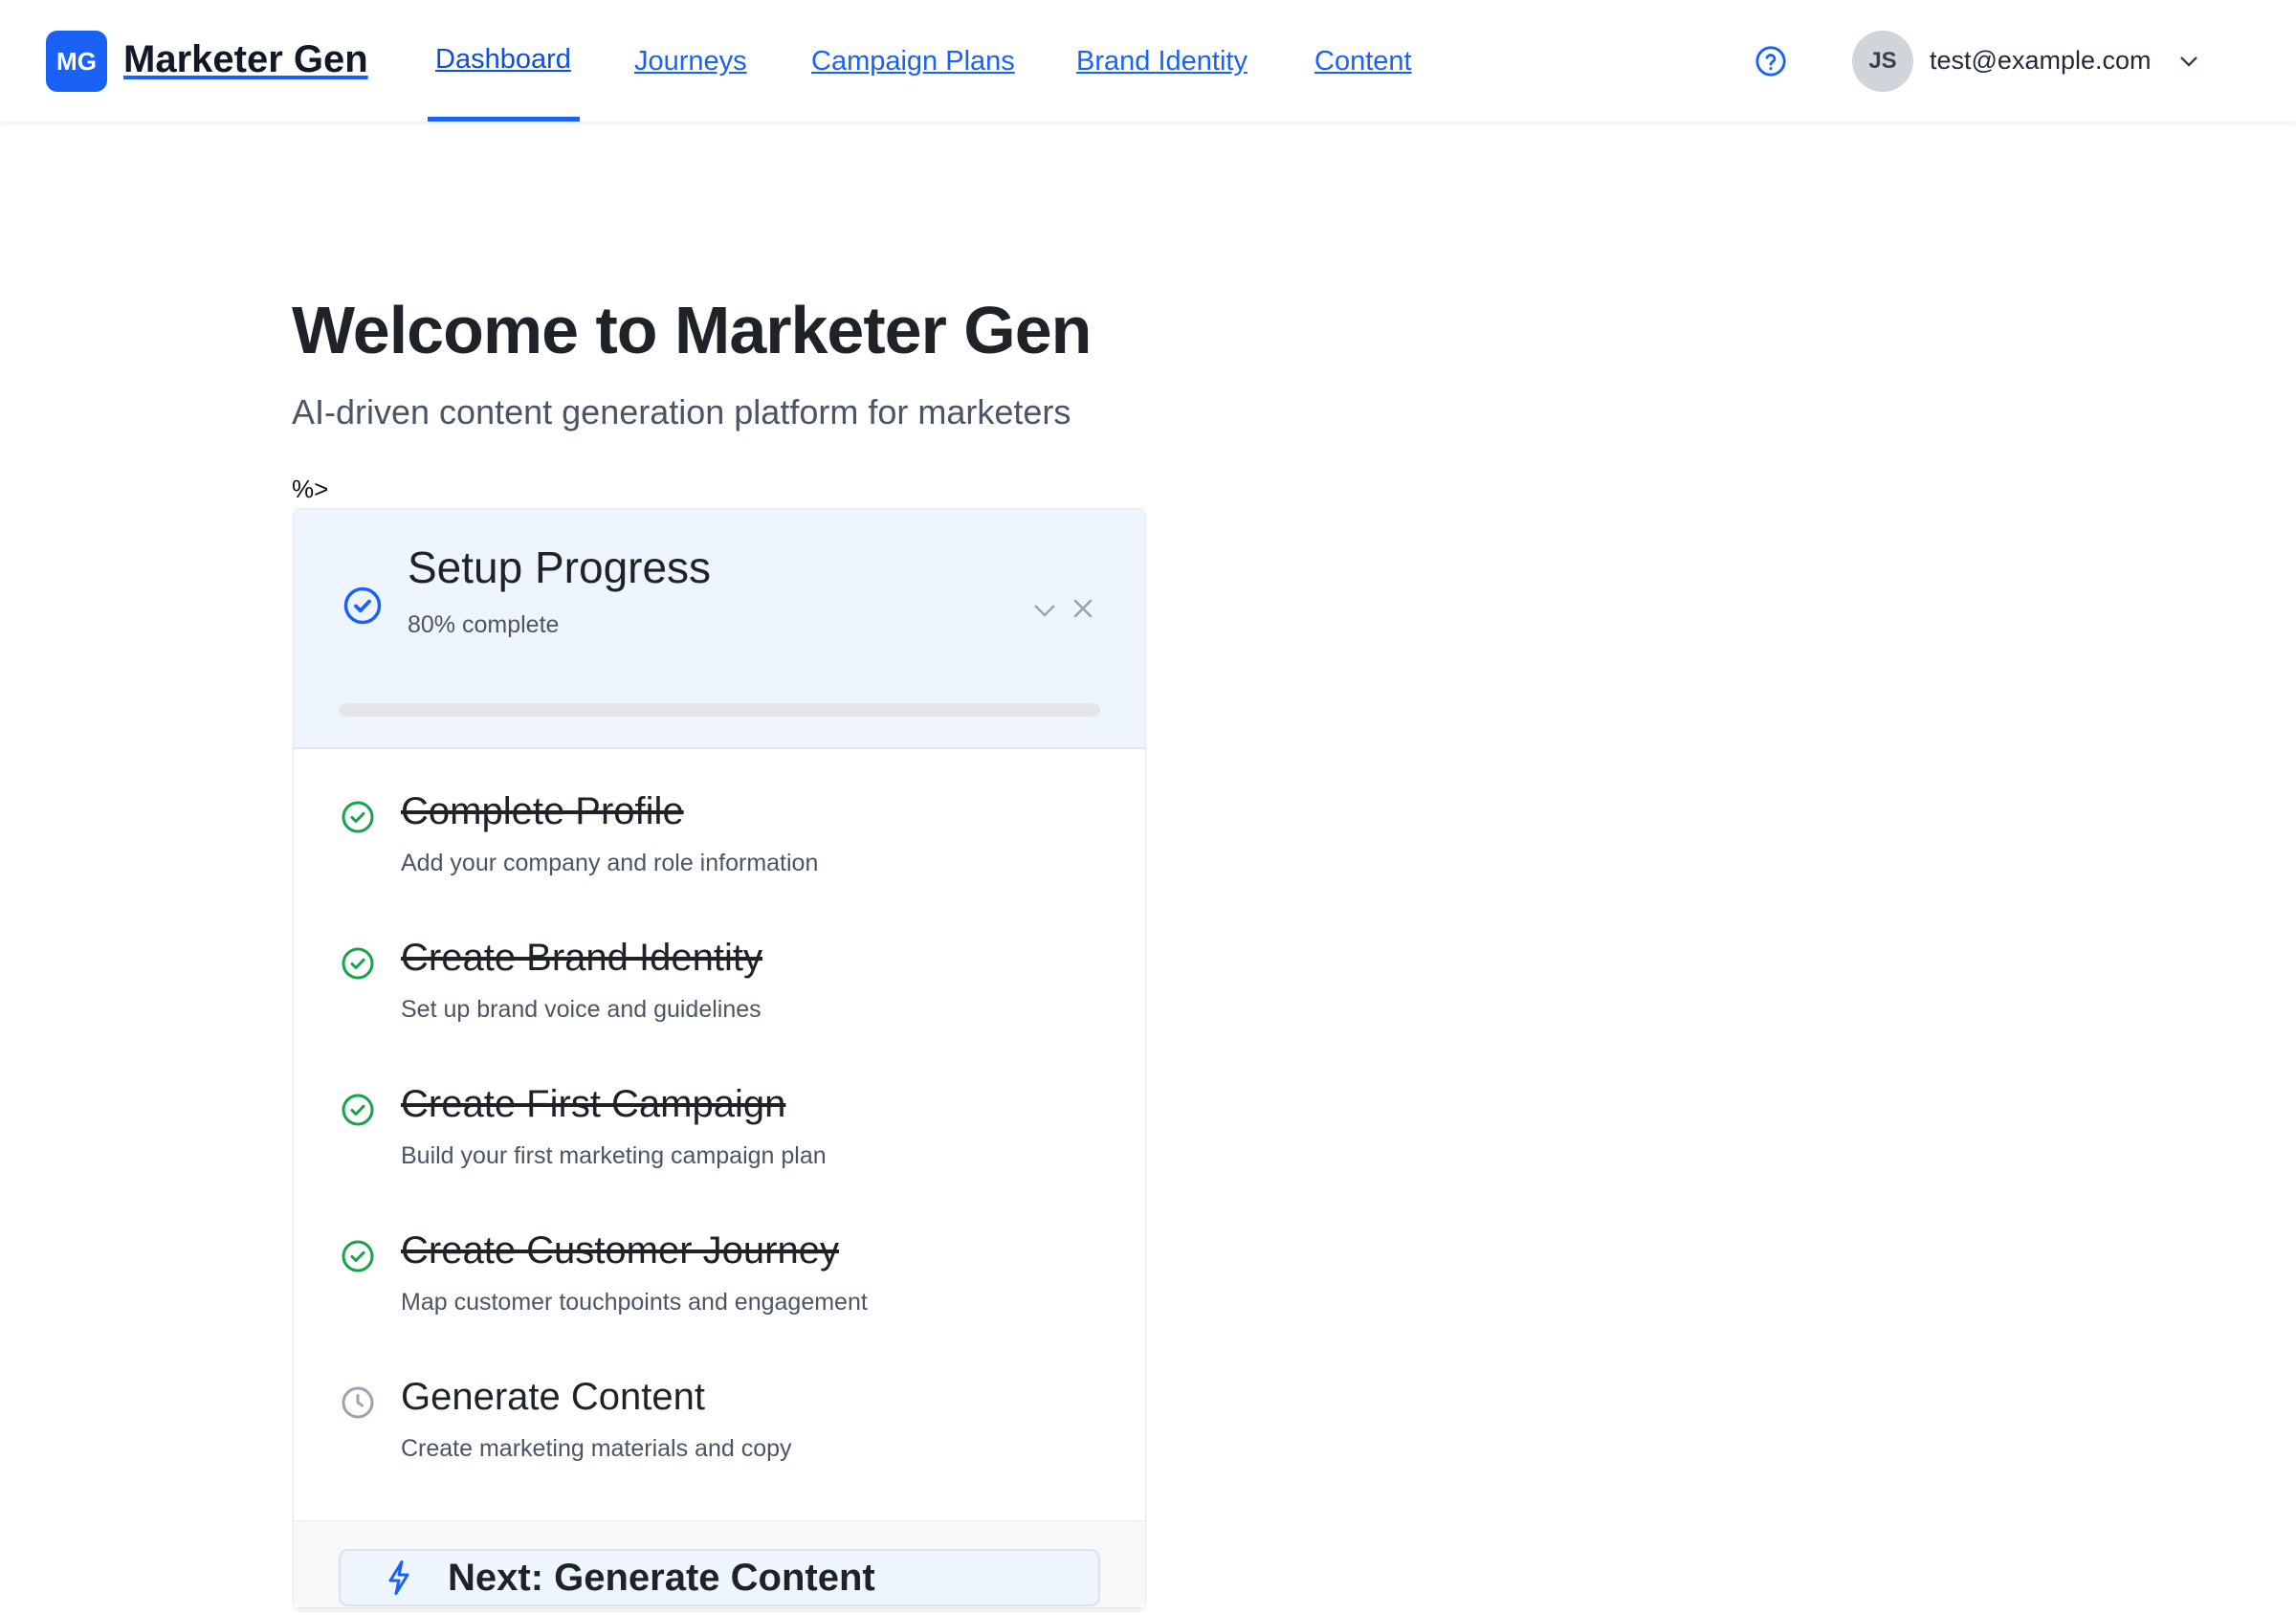  Describe the element at coordinates (1044, 610) in the screenshot. I see `collapse-chevron-icon` at that location.